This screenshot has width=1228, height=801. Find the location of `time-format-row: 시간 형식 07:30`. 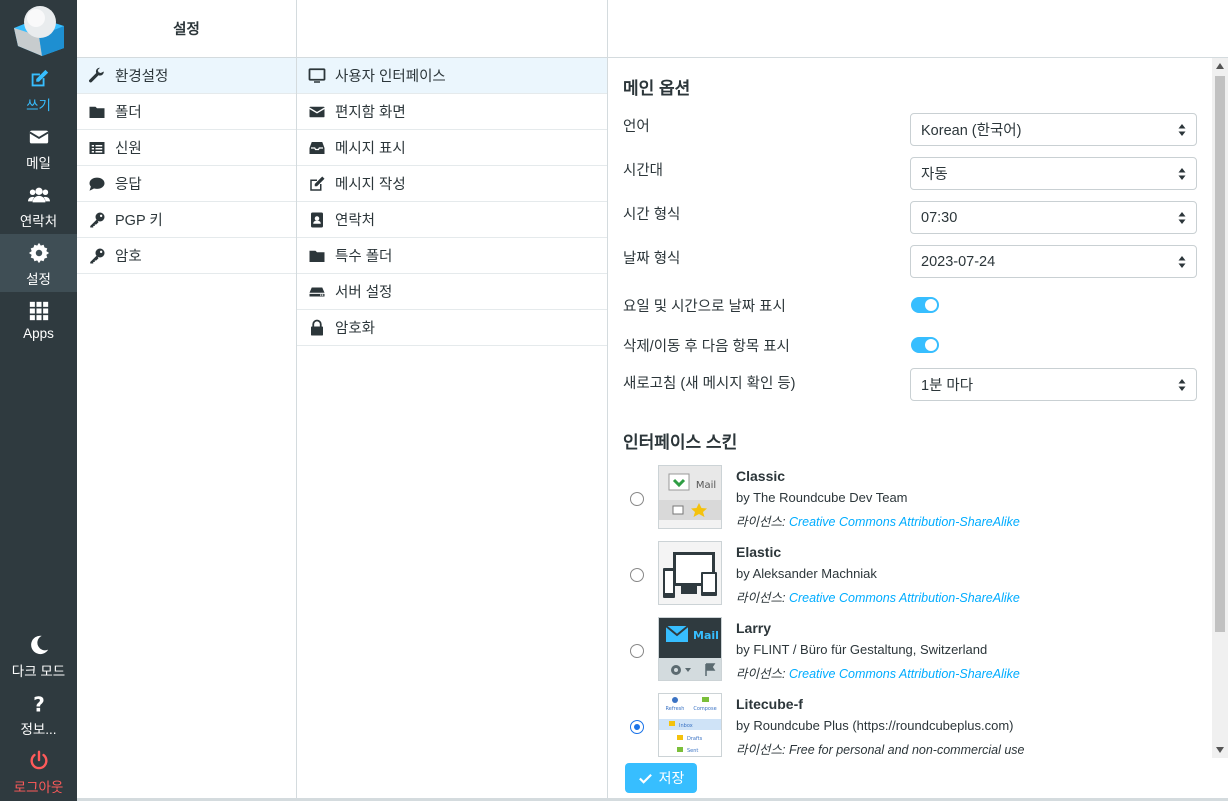

time-format-row: 시간 형식 07:30 is located at coordinates (917, 219).